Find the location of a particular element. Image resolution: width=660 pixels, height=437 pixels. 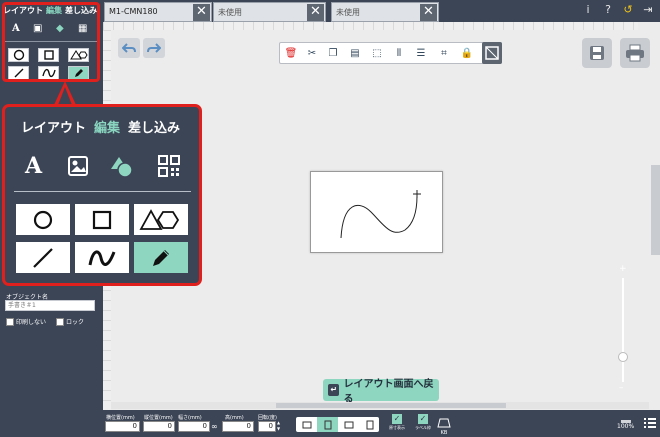

scroll-thumb is located at coordinates (391, 405).